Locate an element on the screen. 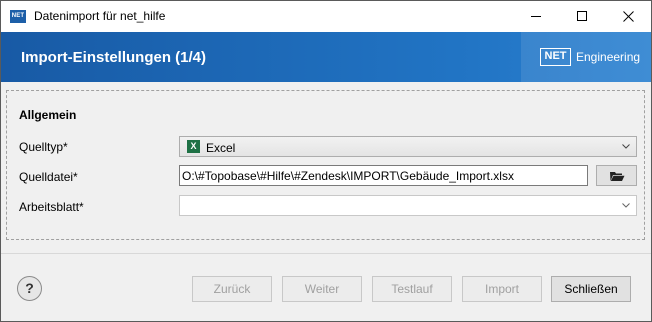  app-icon: NET is located at coordinates (18, 16).